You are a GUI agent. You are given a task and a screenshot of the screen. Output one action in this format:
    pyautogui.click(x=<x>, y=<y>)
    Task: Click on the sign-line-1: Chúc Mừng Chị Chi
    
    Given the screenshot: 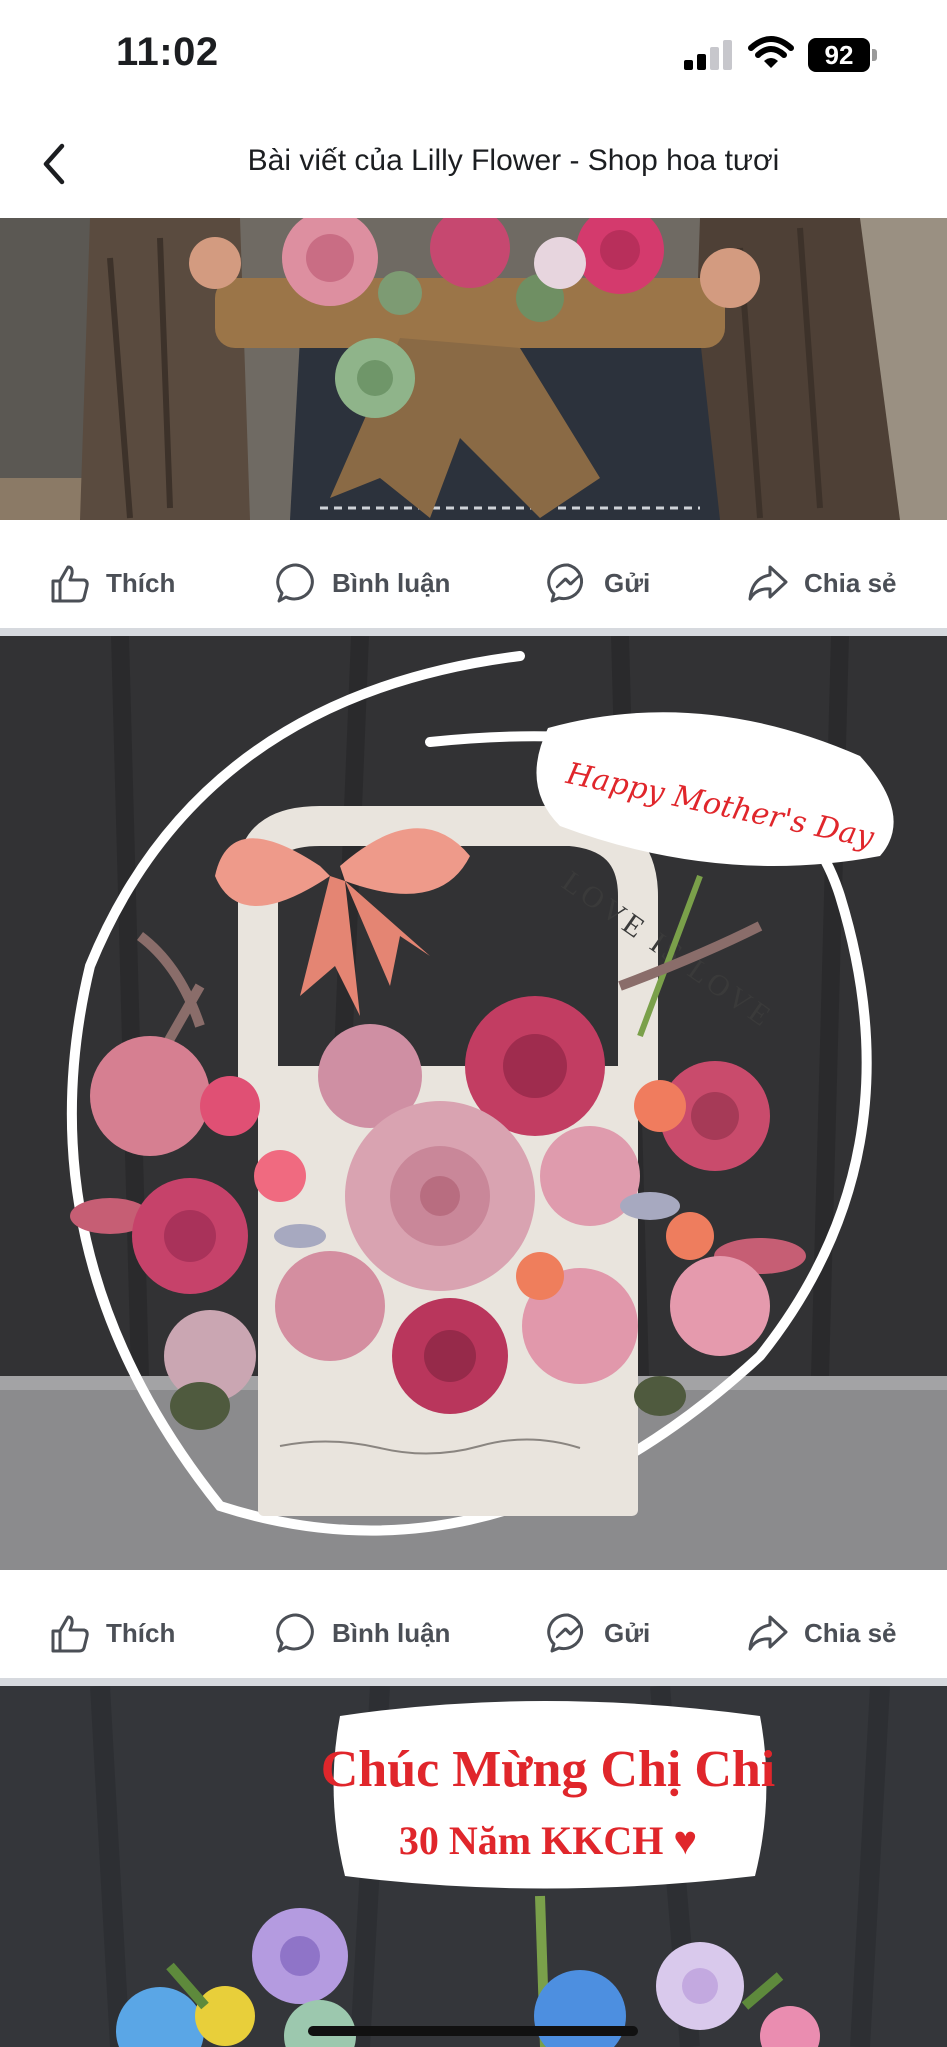 What is the action you would take?
    pyautogui.click(x=548, y=1769)
    